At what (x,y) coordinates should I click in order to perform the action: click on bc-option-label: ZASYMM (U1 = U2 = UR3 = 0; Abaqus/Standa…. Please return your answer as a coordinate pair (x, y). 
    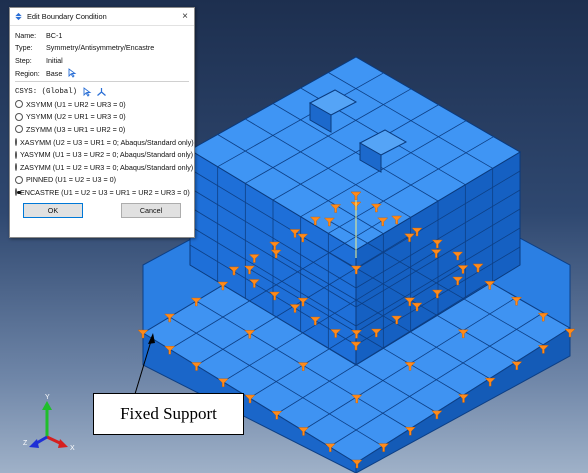
    Looking at the image, I should click on (107, 167).